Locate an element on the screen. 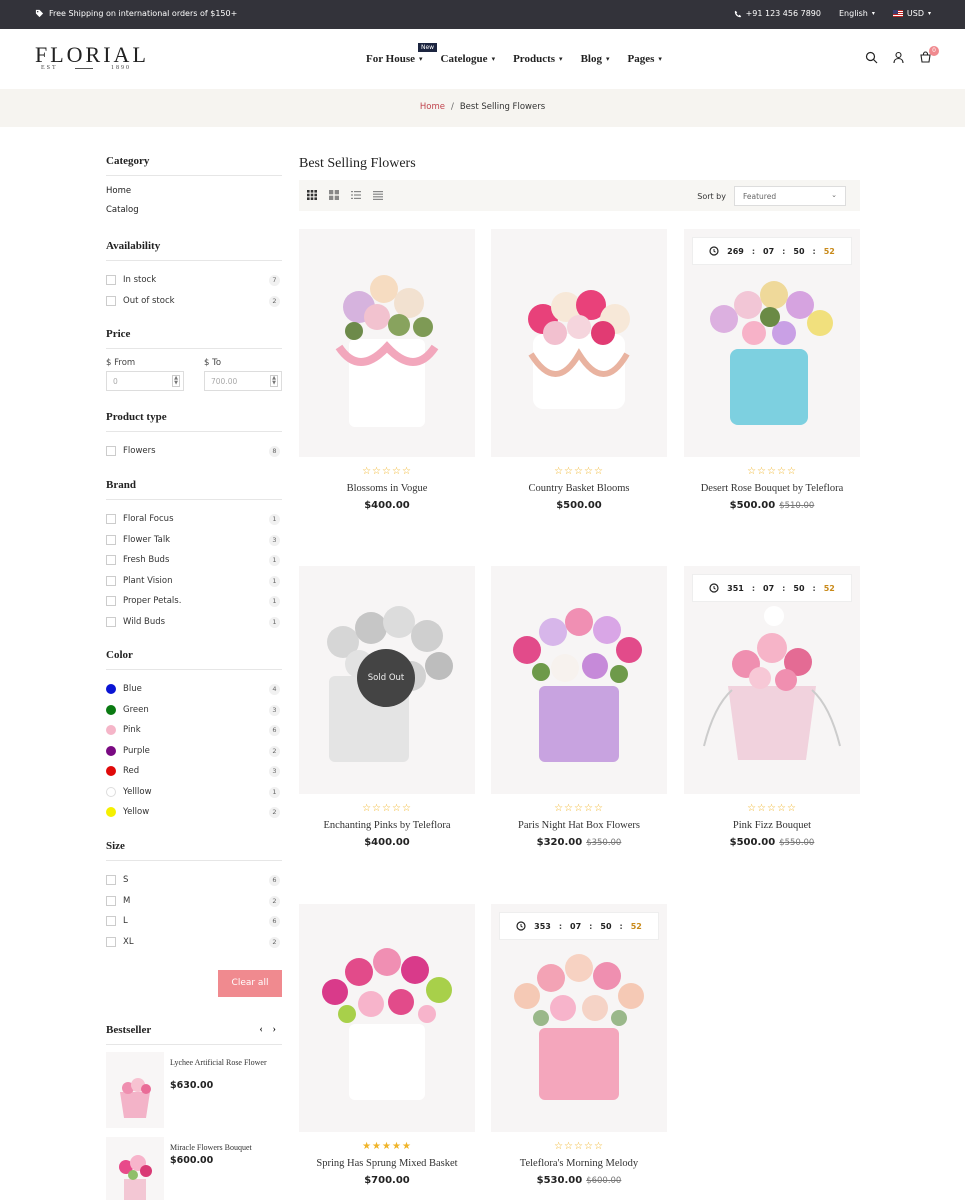 This screenshot has width=965, height=1200. bestseller-item: Lychee Artificial Rose Flower $630.00 is located at coordinates (194, 1090).